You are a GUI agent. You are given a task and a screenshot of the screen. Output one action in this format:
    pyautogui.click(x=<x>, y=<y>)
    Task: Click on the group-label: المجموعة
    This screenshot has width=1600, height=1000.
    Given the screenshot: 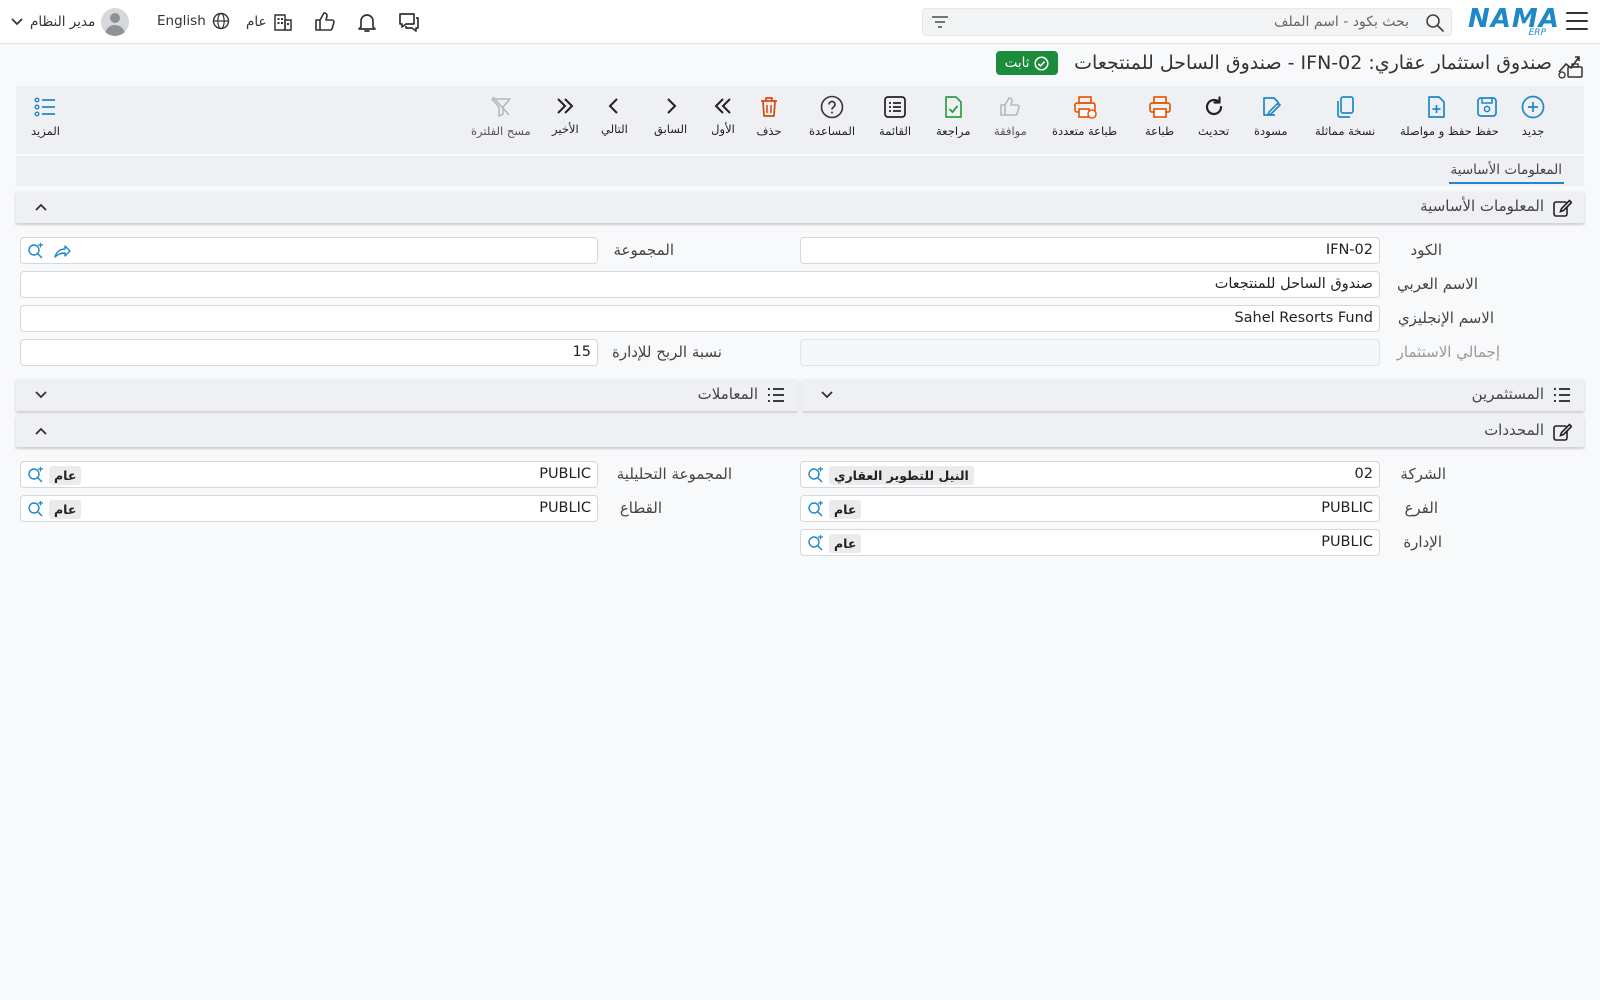 What is the action you would take?
    pyautogui.click(x=643, y=250)
    